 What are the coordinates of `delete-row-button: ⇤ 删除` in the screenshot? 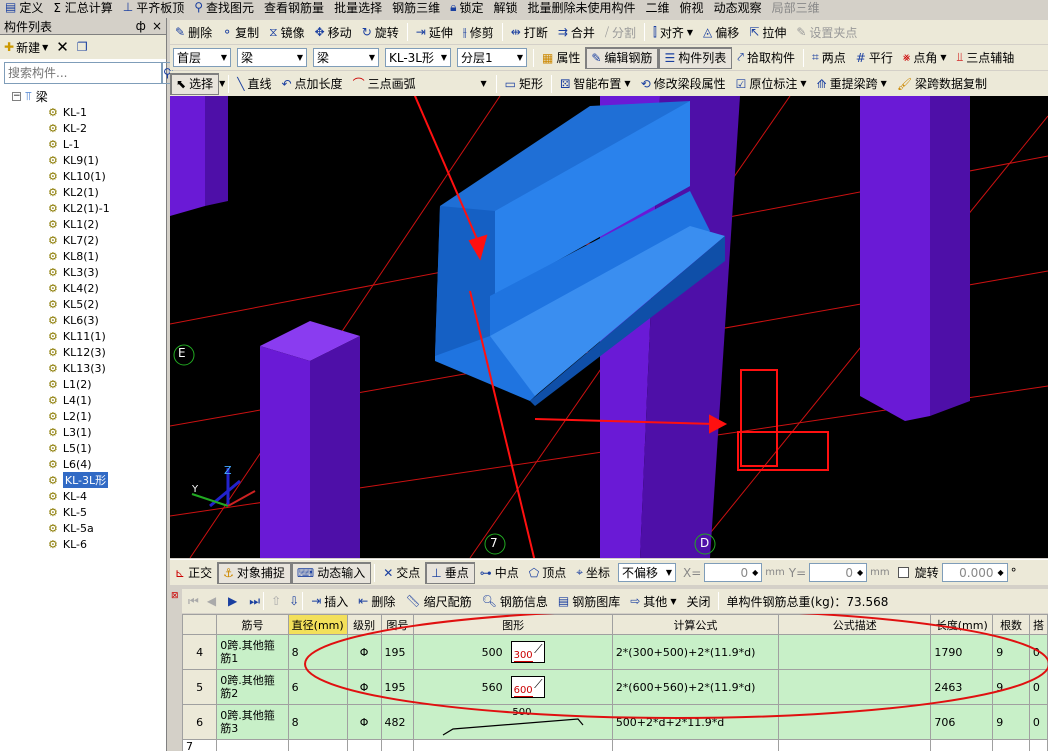 It's located at (376, 601).